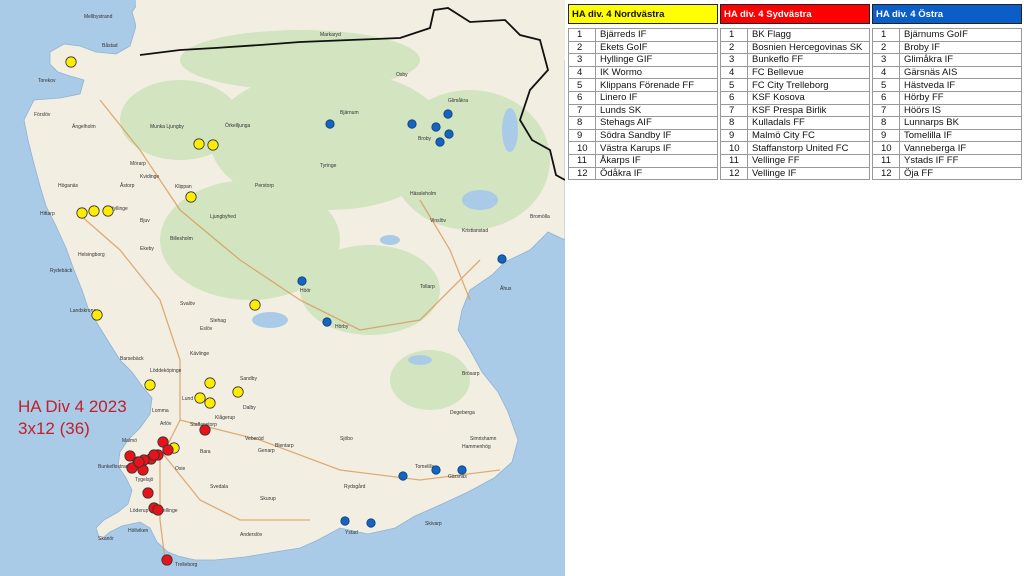 The height and width of the screenshot is (576, 1024). What do you see at coordinates (960, 97) in the screenshot?
I see `team-name: Hörby FF` at bounding box center [960, 97].